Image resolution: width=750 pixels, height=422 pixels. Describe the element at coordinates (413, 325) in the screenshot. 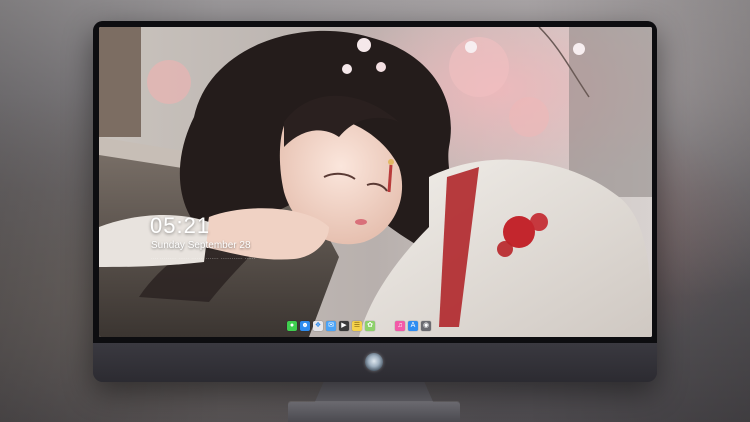

I see `app-store-icon: A` at that location.